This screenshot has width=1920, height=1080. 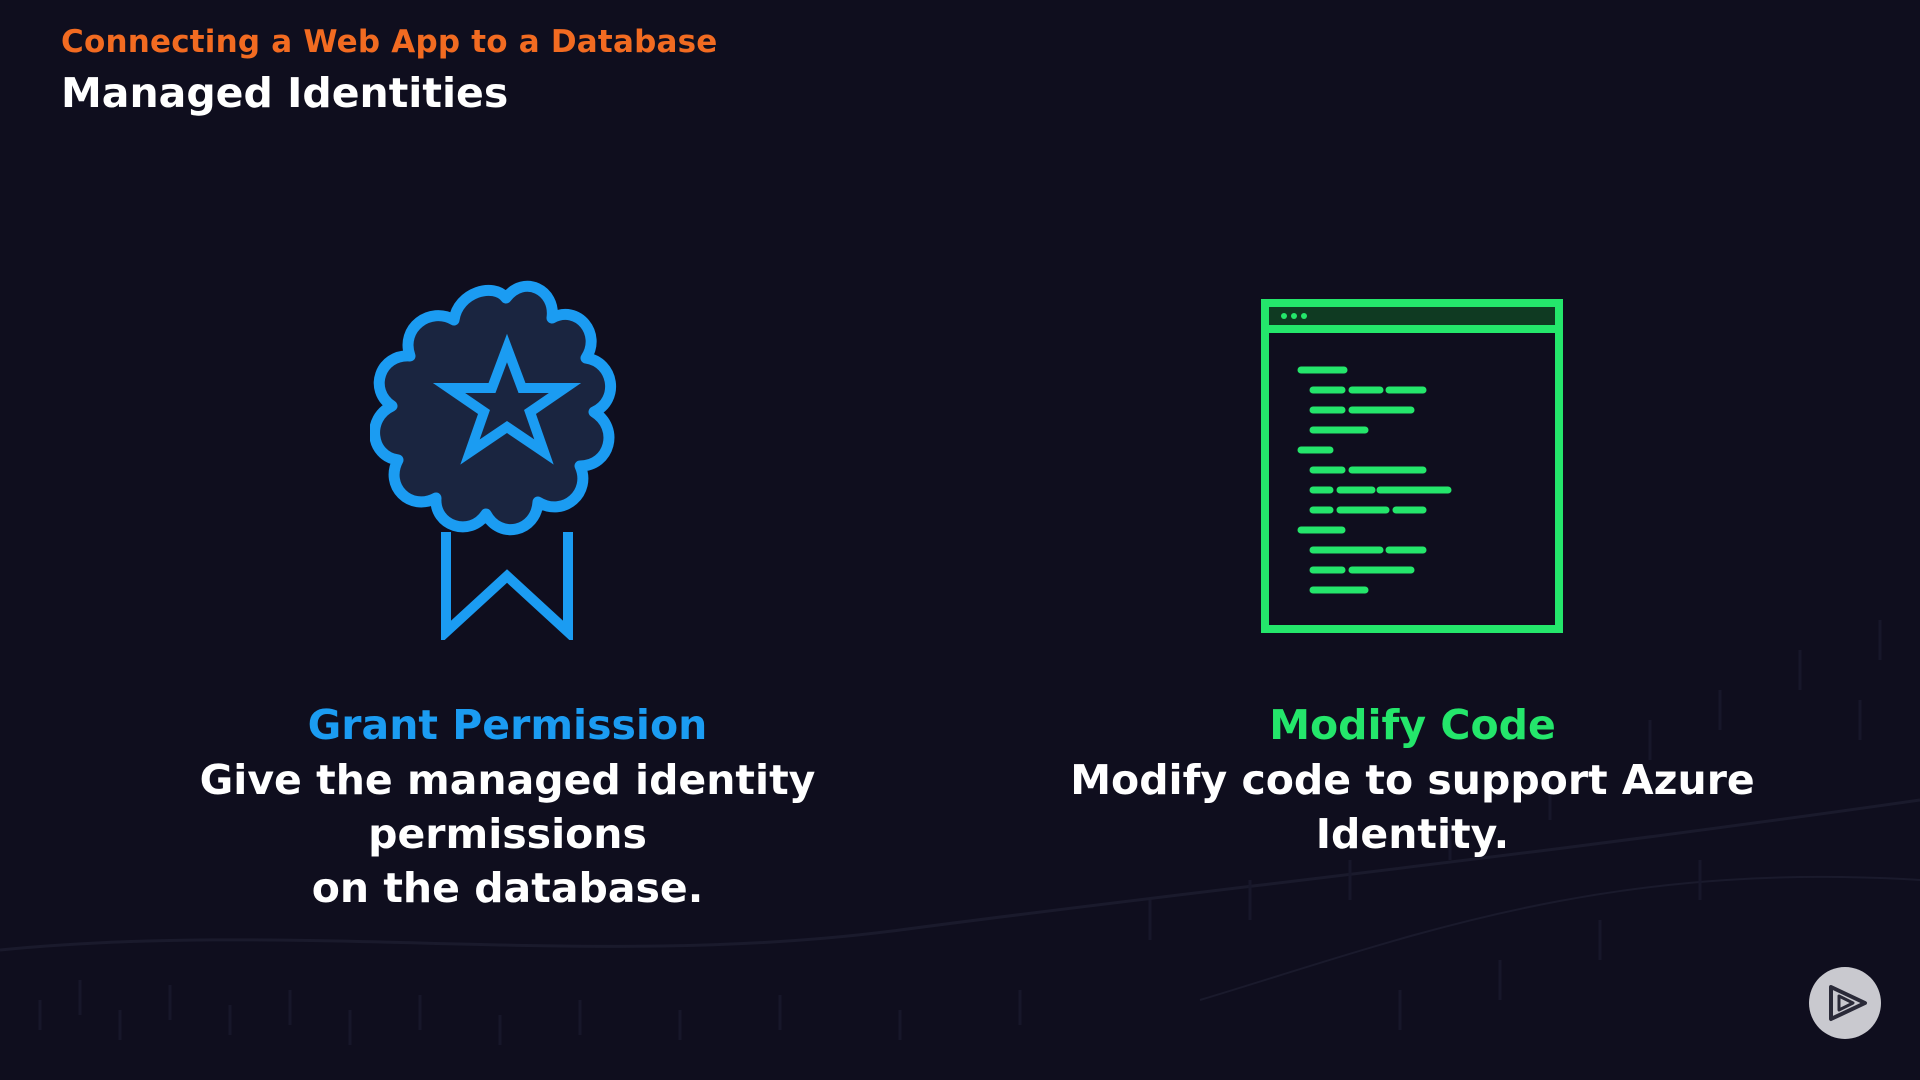 What do you see at coordinates (389, 42) in the screenshot?
I see `section-eyebrow: Connecting a Web App to a Database` at bounding box center [389, 42].